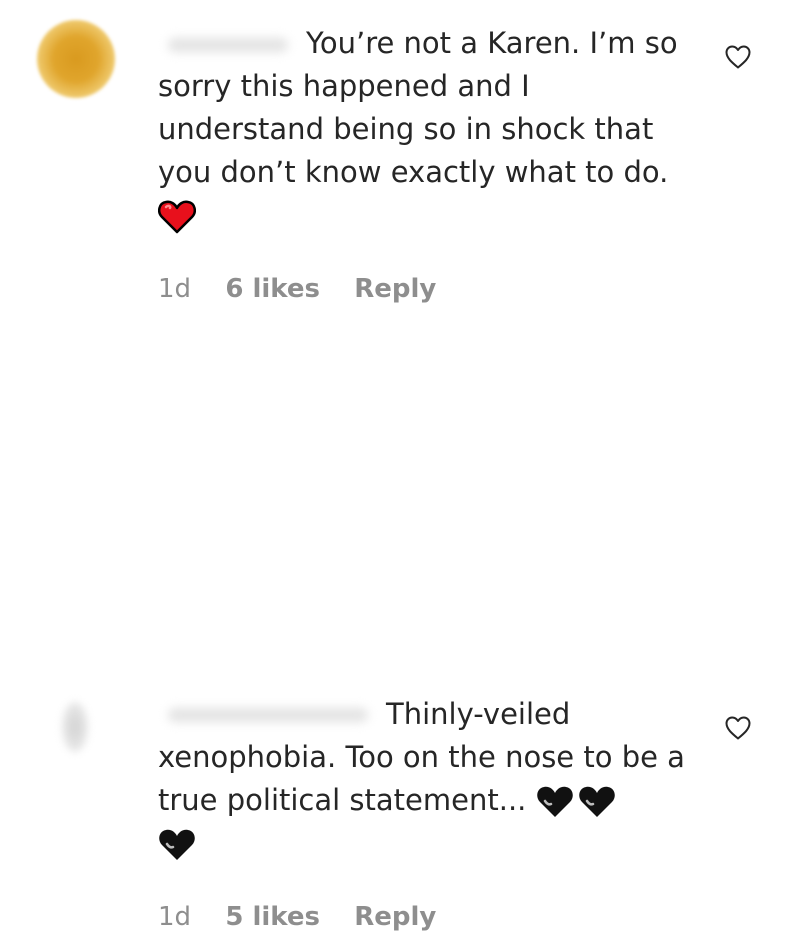 Image resolution: width=800 pixels, height=932 pixels. I want to click on comment-text-first-line: You’re not a Karen. I’m so, so click(492, 43).